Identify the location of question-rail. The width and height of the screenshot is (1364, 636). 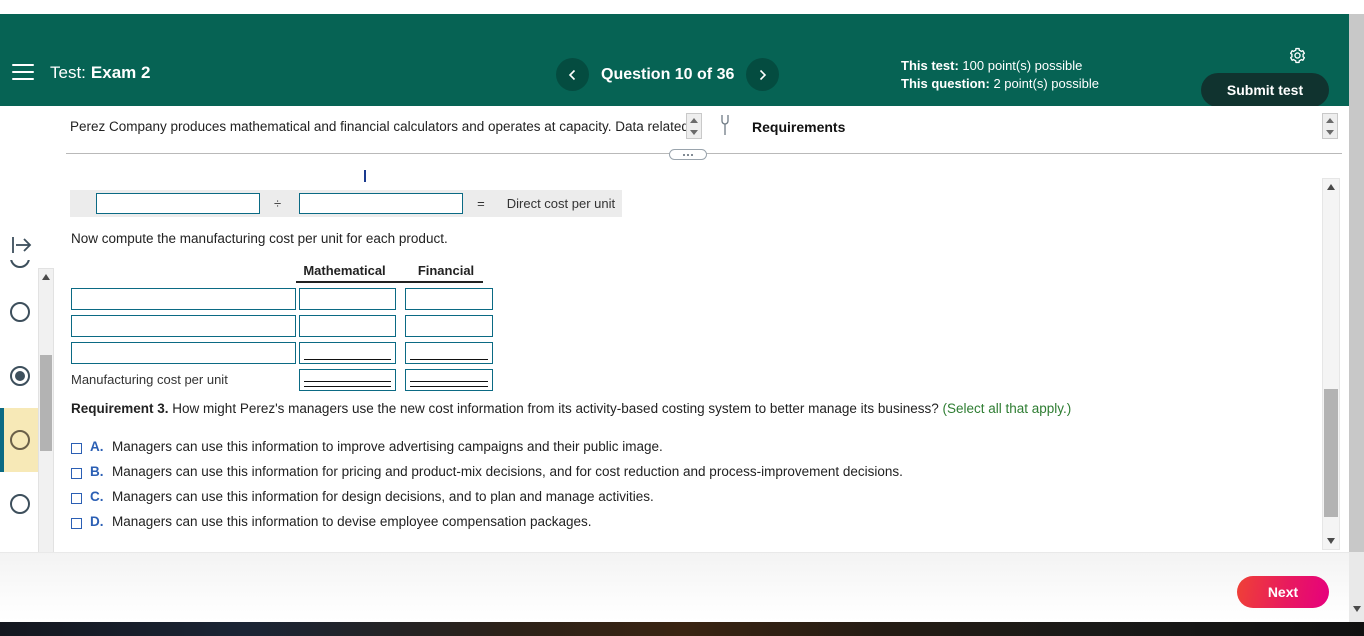
(27, 373).